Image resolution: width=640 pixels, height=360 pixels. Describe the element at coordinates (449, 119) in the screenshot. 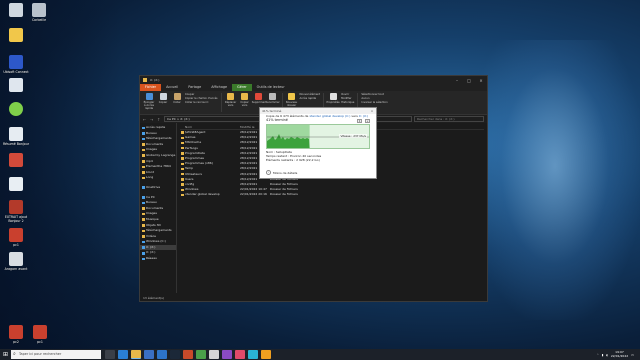

I see `search-input: Rechercher dans : X: (X:)` at that location.